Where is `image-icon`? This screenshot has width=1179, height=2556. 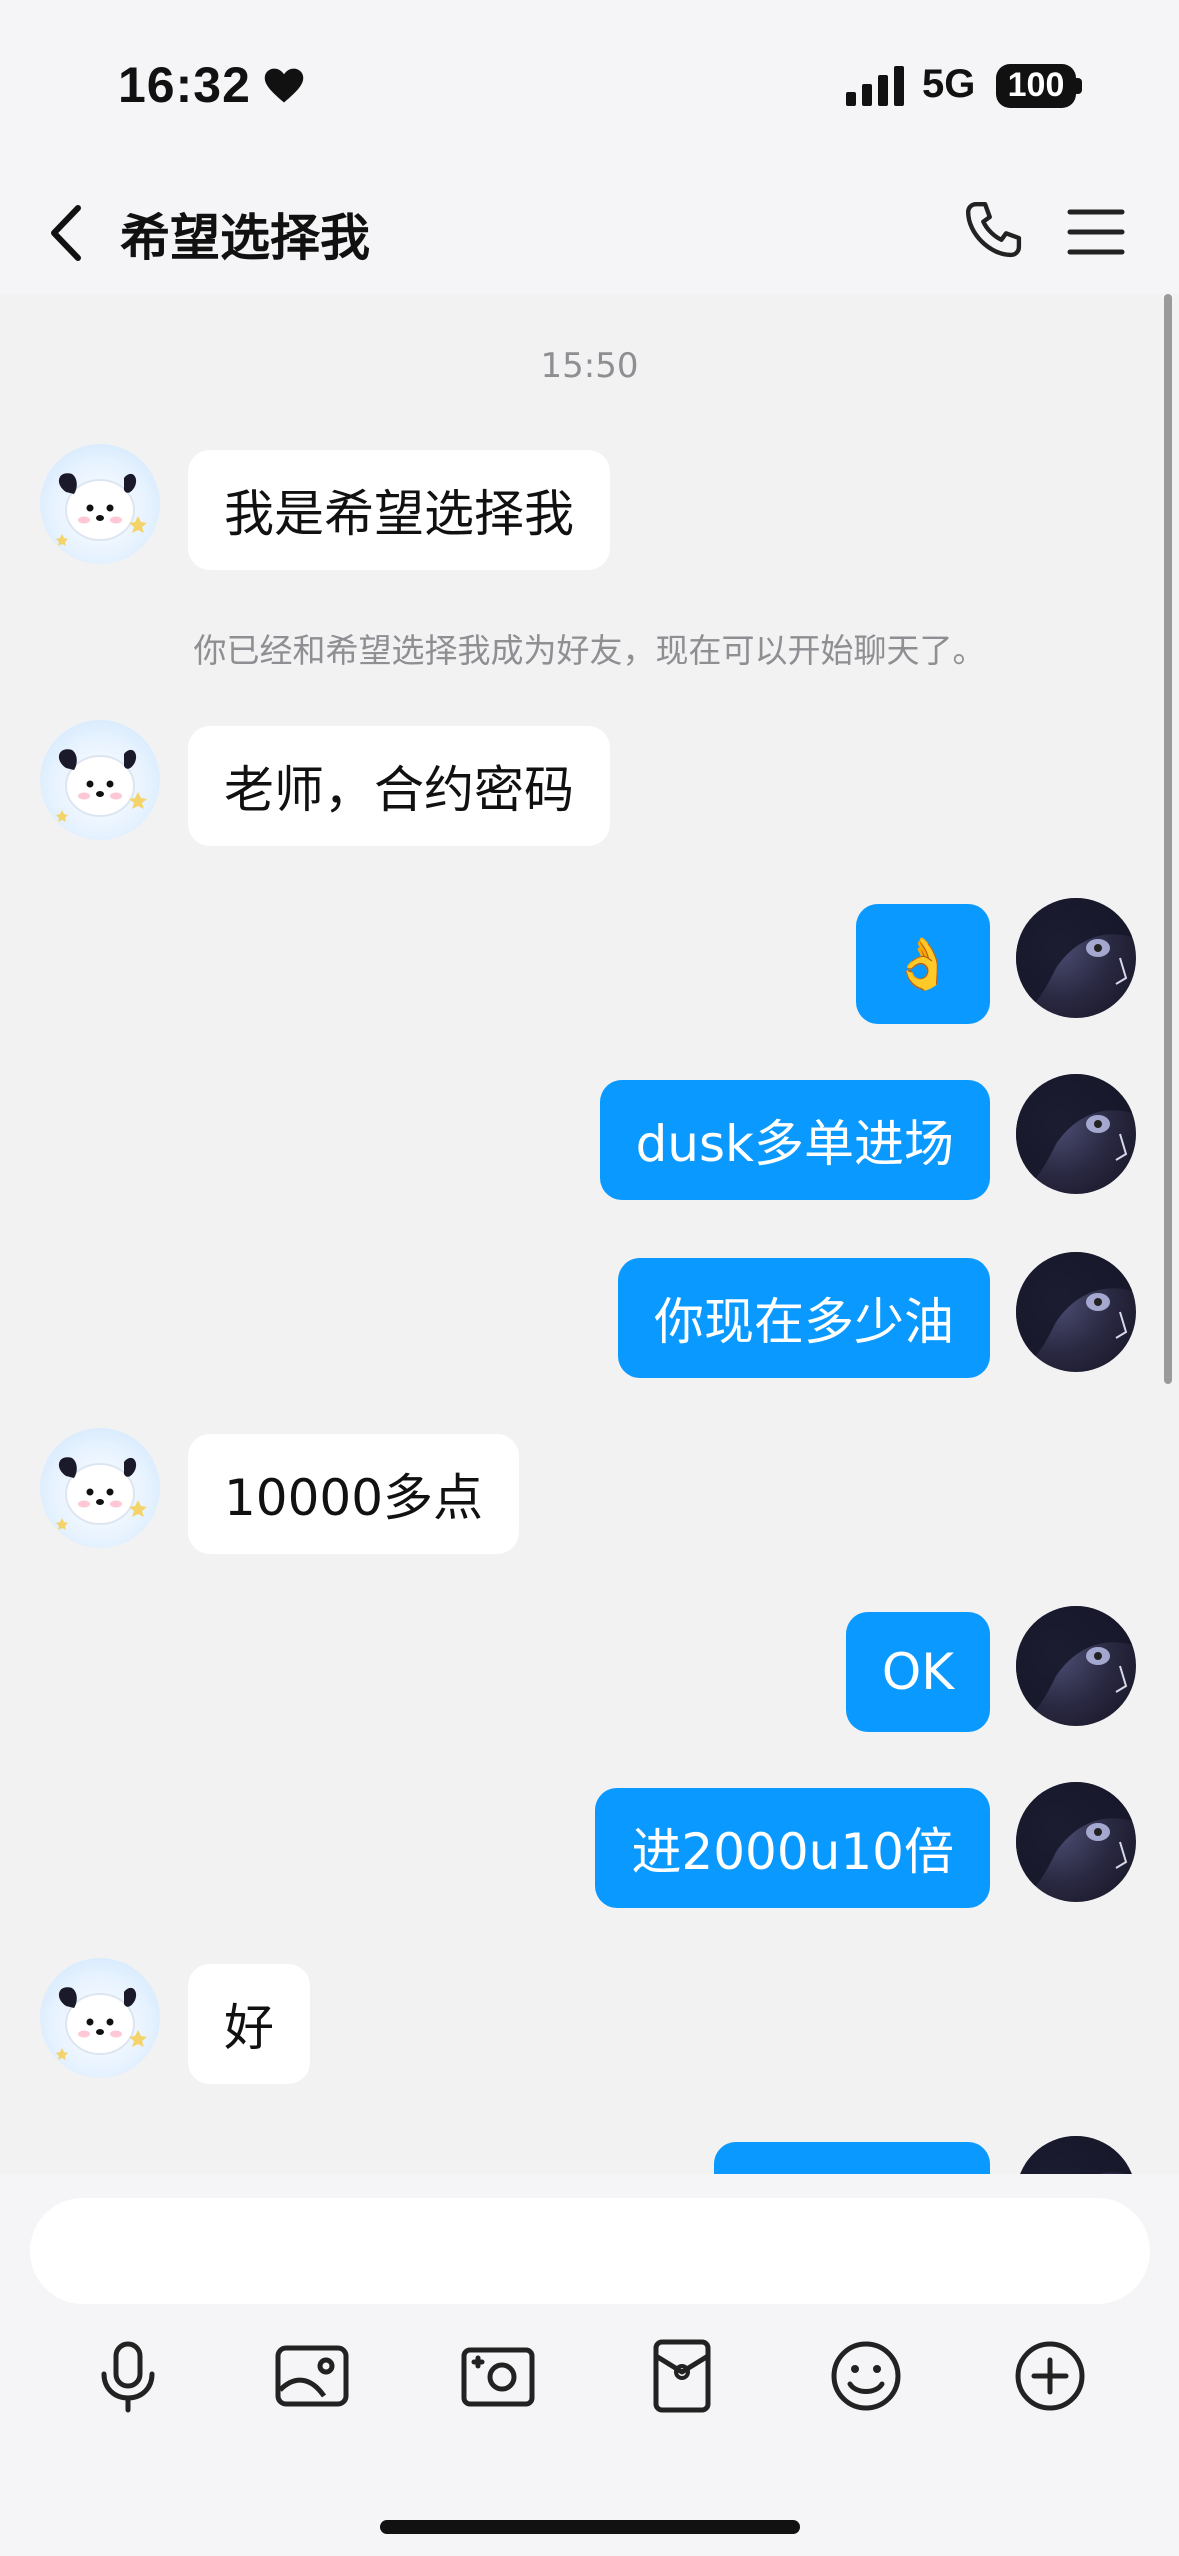 image-icon is located at coordinates (312, 2376).